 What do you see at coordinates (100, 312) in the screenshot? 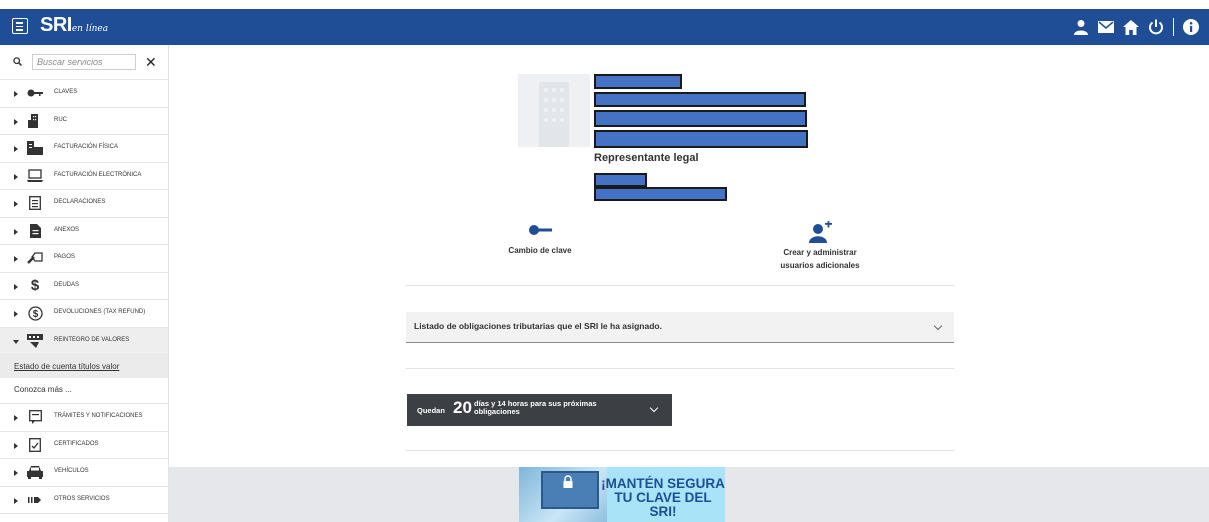
I see `sidebar-item-label: DEVOLUCIONES (TAX REFUND)` at bounding box center [100, 312].